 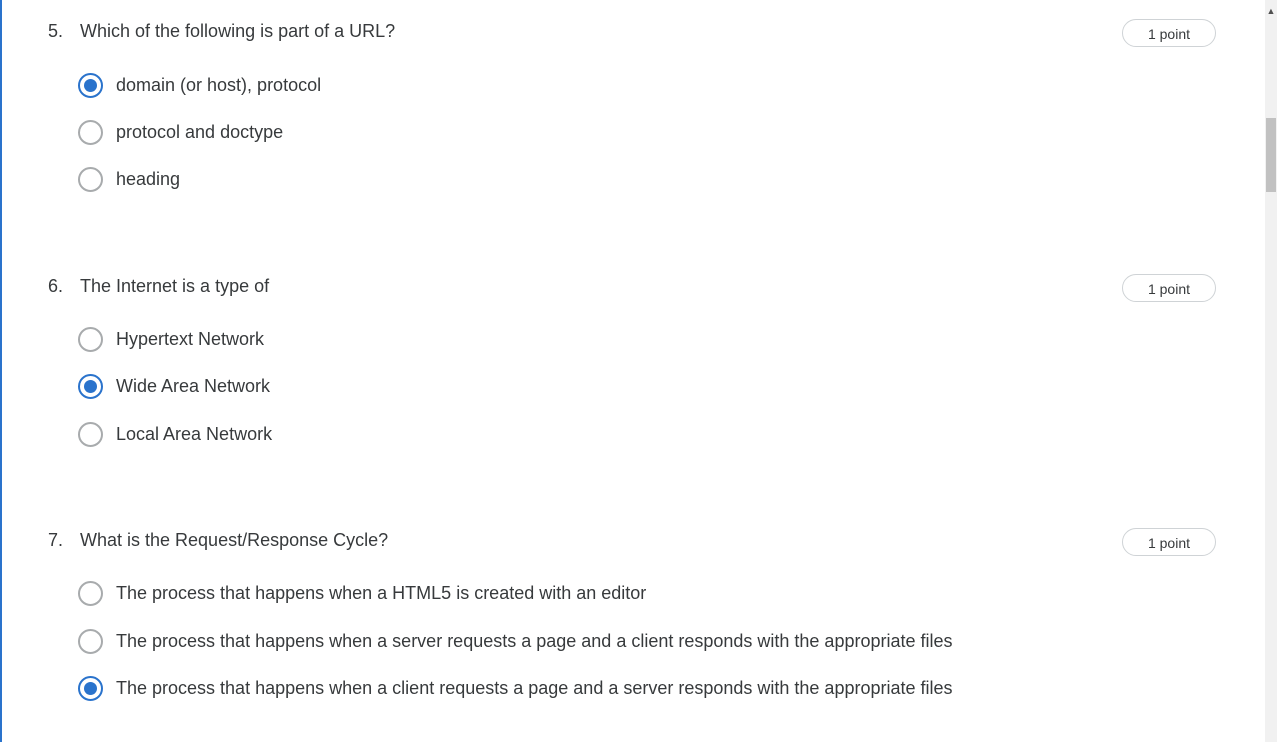 What do you see at coordinates (1, 371) in the screenshot?
I see `left-accent-bar` at bounding box center [1, 371].